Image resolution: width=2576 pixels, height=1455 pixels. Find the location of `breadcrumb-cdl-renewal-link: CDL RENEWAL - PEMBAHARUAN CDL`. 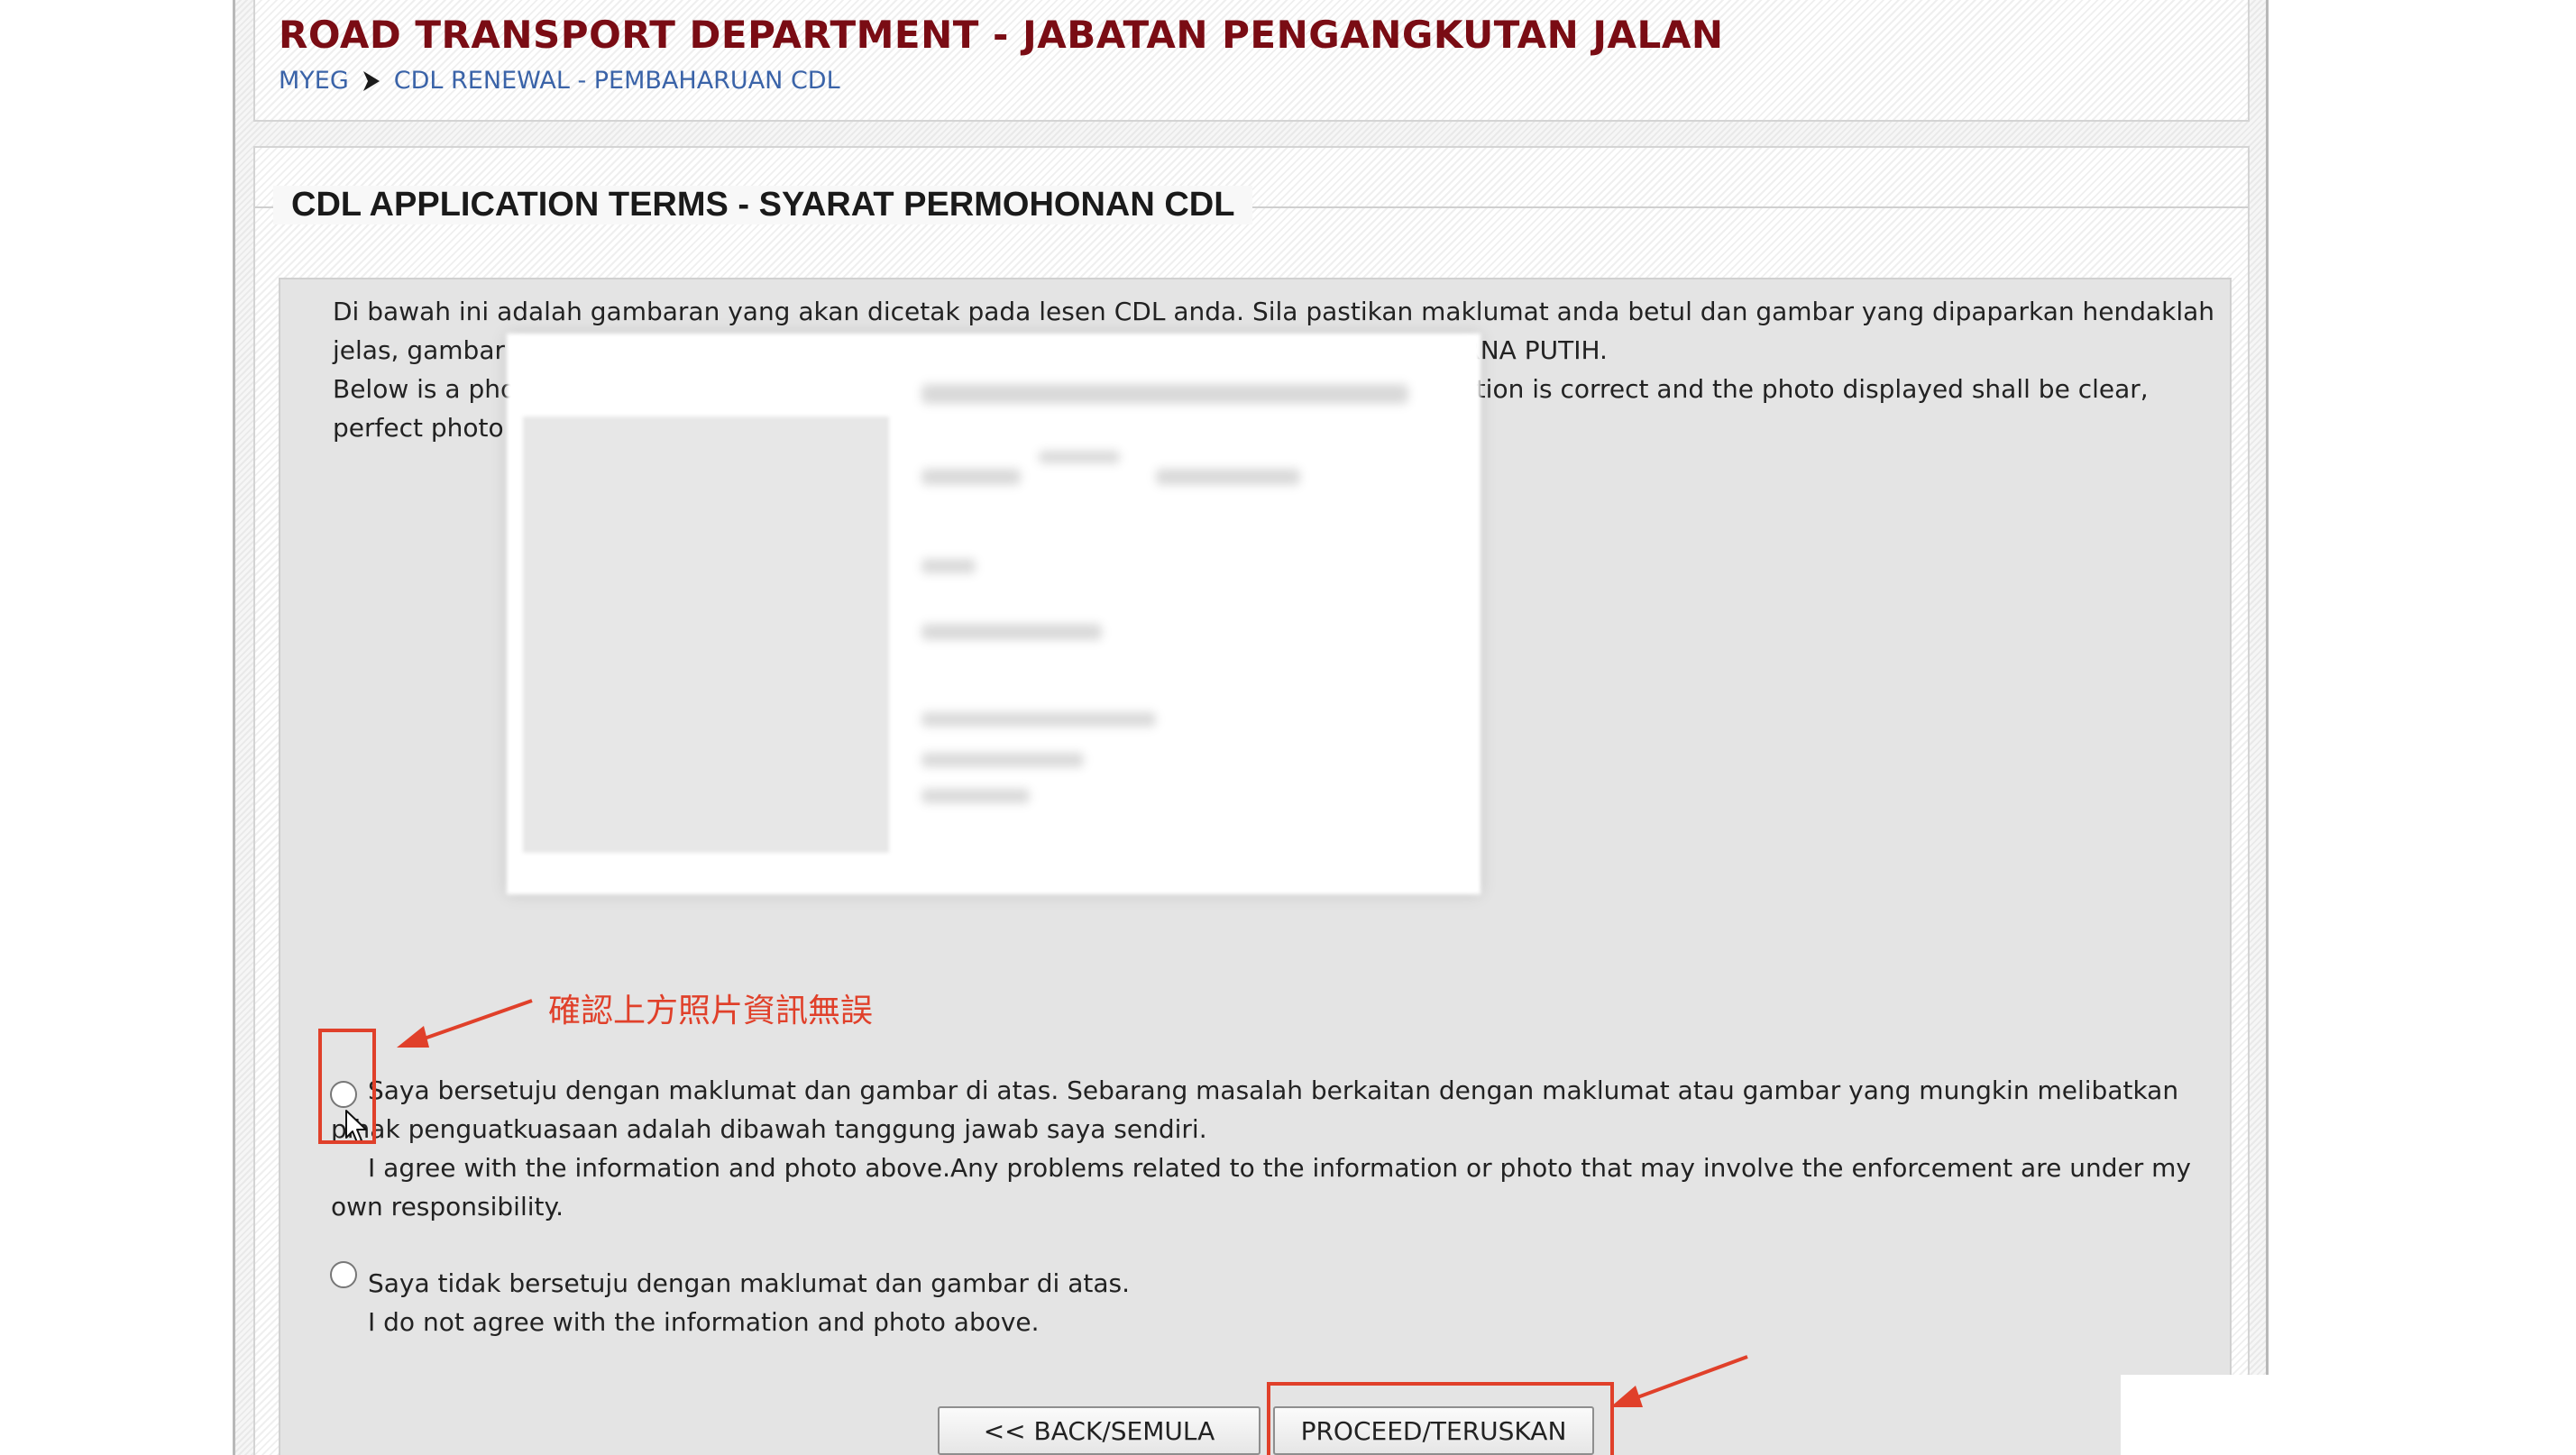

breadcrumb-cdl-renewal-link: CDL RENEWAL - PEMBAHARUAN CDL is located at coordinates (617, 81).